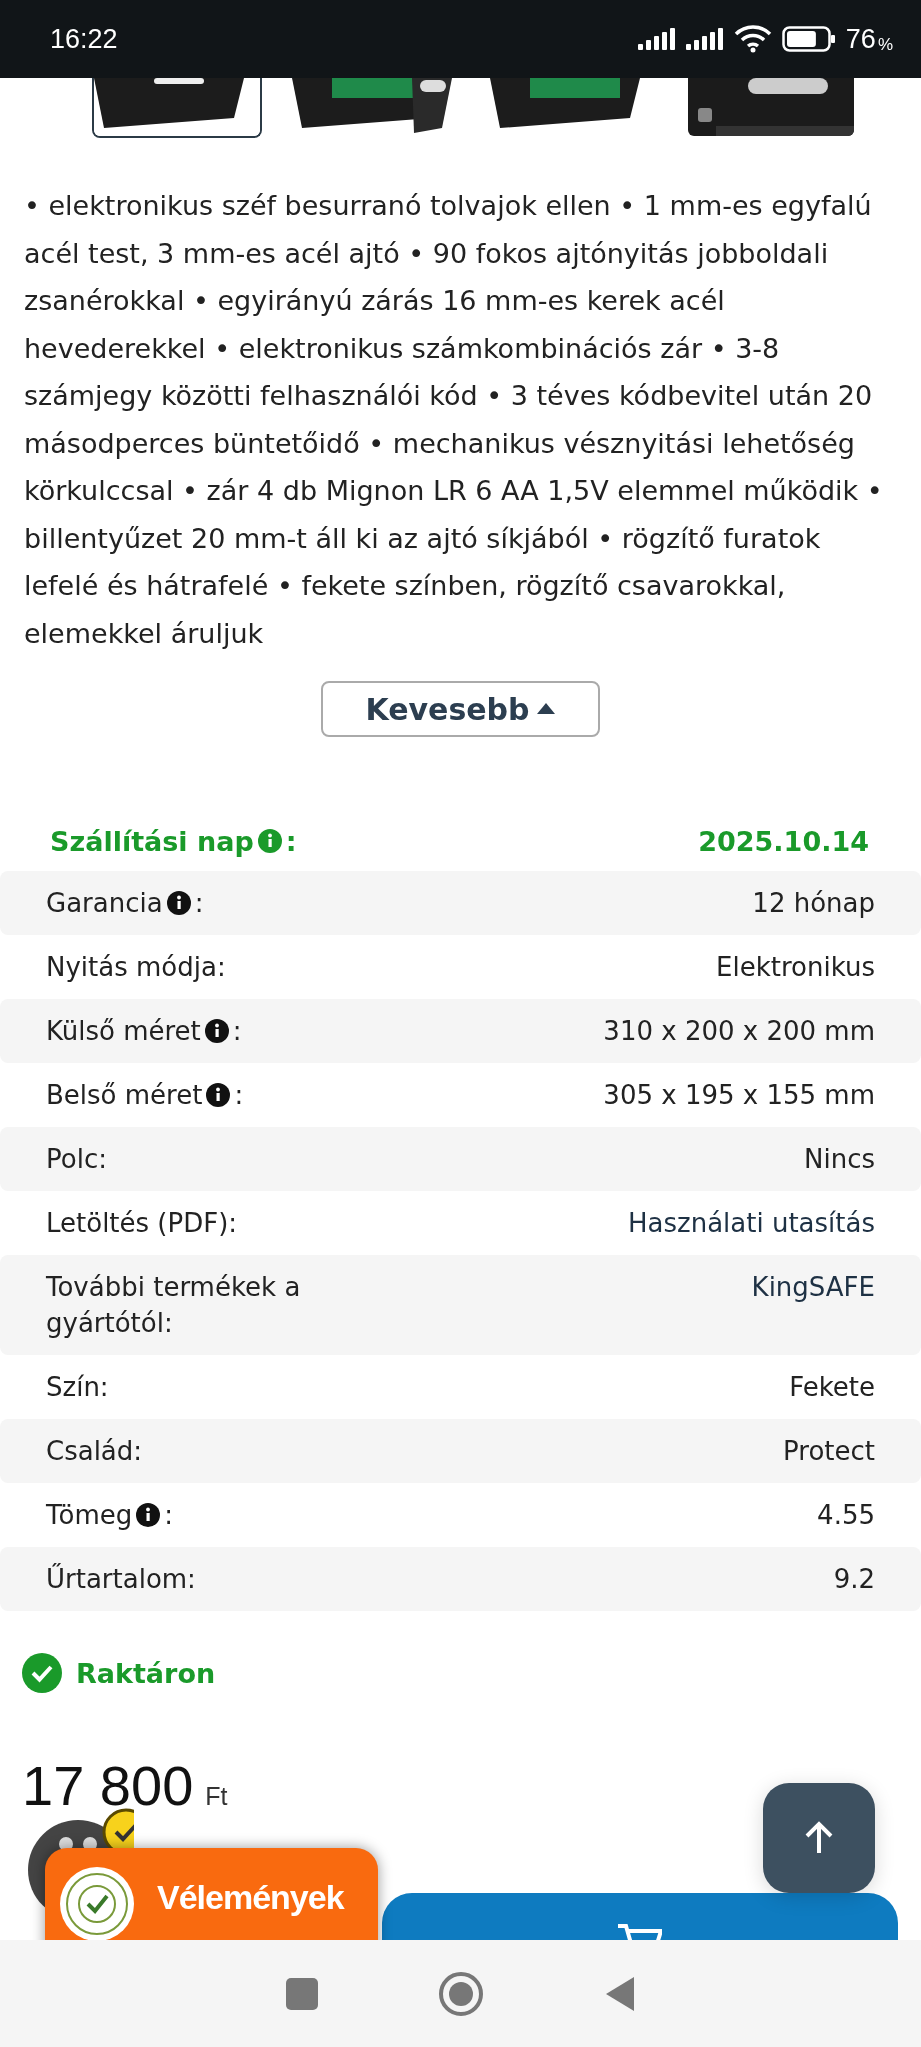 The height and width of the screenshot is (2047, 921). Describe the element at coordinates (152, 841) in the screenshot. I see `shipping-day-label: Szállítási nap` at that location.